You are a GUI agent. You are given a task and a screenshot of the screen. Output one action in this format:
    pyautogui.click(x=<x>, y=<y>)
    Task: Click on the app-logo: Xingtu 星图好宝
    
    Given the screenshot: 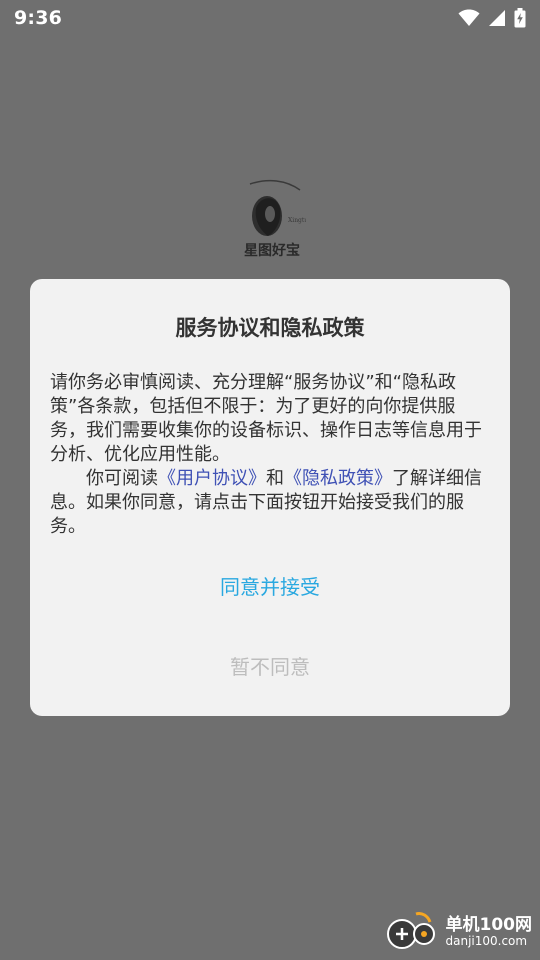 What is the action you would take?
    pyautogui.click(x=274, y=221)
    